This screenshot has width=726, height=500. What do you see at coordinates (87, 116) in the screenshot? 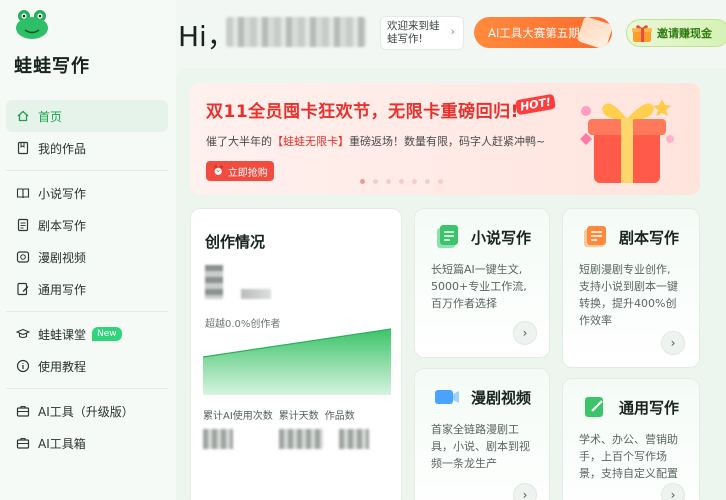
I see `sidebar-item-home: 首页` at bounding box center [87, 116].